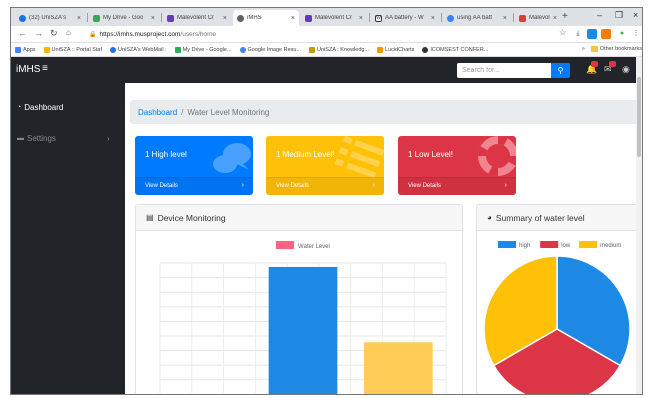  Describe the element at coordinates (314, 247) in the screenshot. I see `legend-label: Water Level` at that location.